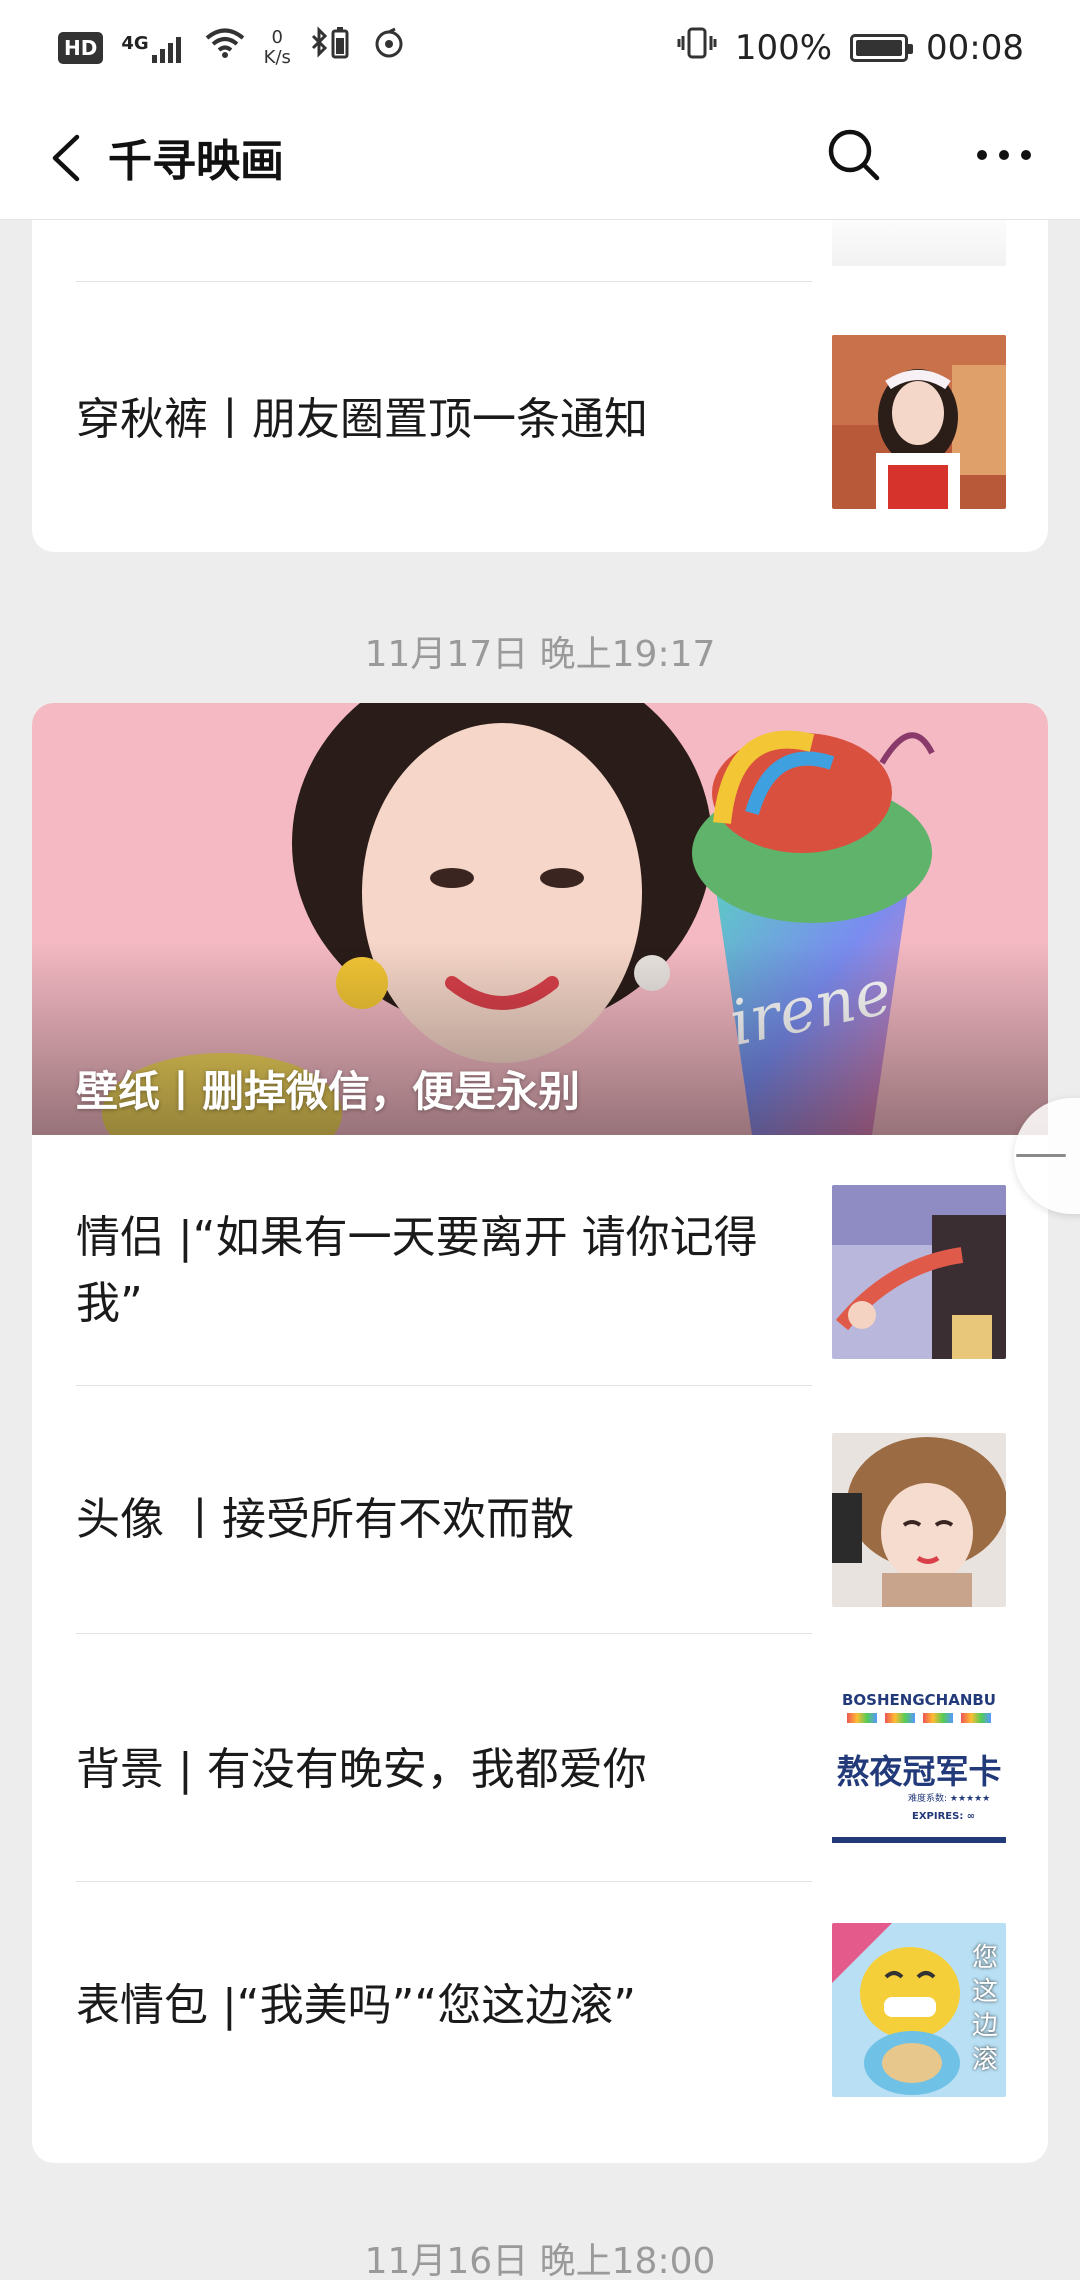 This screenshot has width=1080, height=2280. What do you see at coordinates (919, 1718) in the screenshot?
I see `thumb-stripes` at bounding box center [919, 1718].